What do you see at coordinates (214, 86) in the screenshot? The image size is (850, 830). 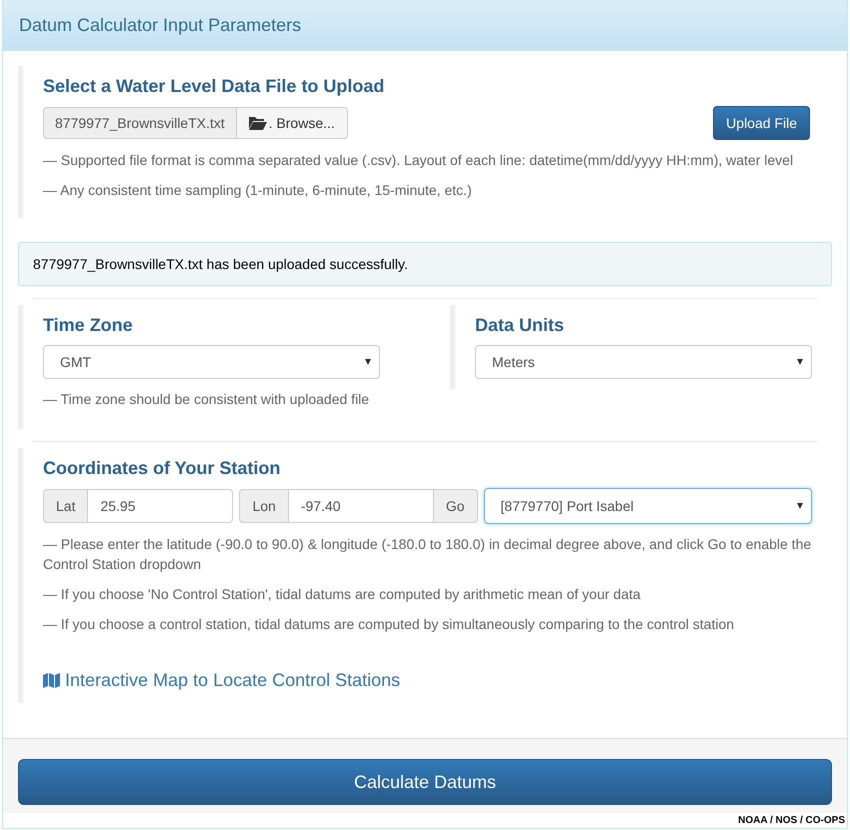 I see `section-heading: Select a Water Level Data File to Upload` at bounding box center [214, 86].